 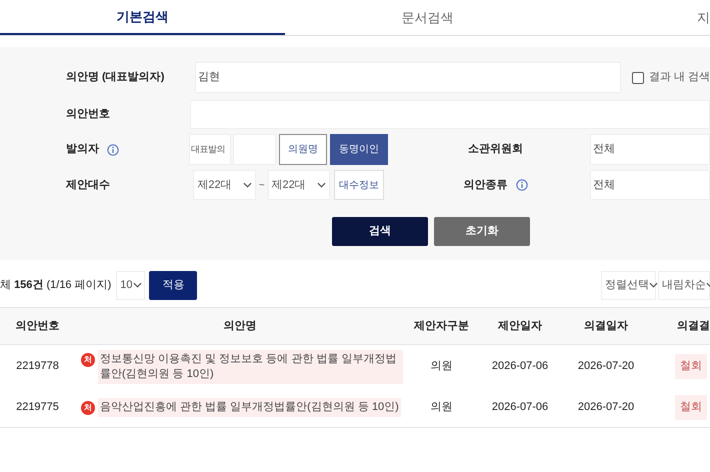 What do you see at coordinates (638, 78) in the screenshot?
I see `checkbox` at bounding box center [638, 78].